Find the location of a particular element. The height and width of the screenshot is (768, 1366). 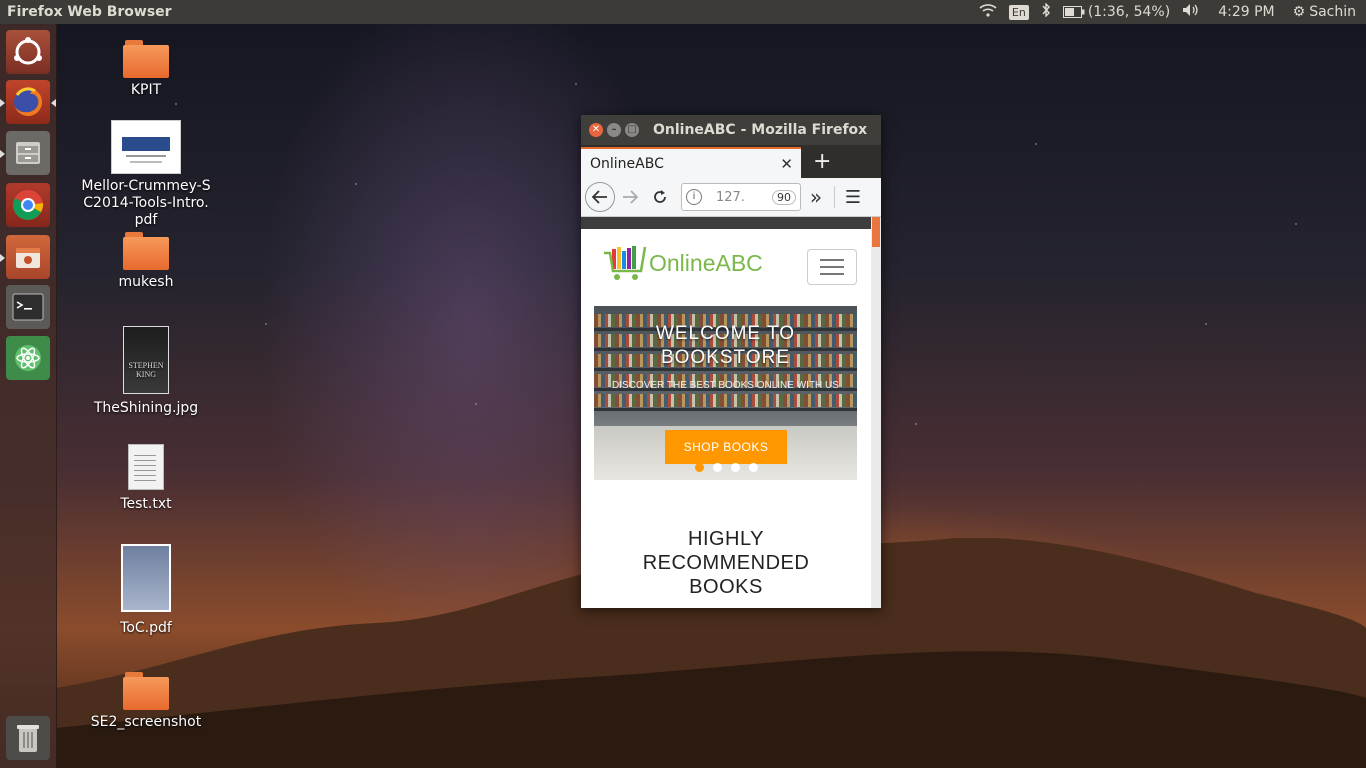

tab-title: OnlineABC is located at coordinates (627, 163).